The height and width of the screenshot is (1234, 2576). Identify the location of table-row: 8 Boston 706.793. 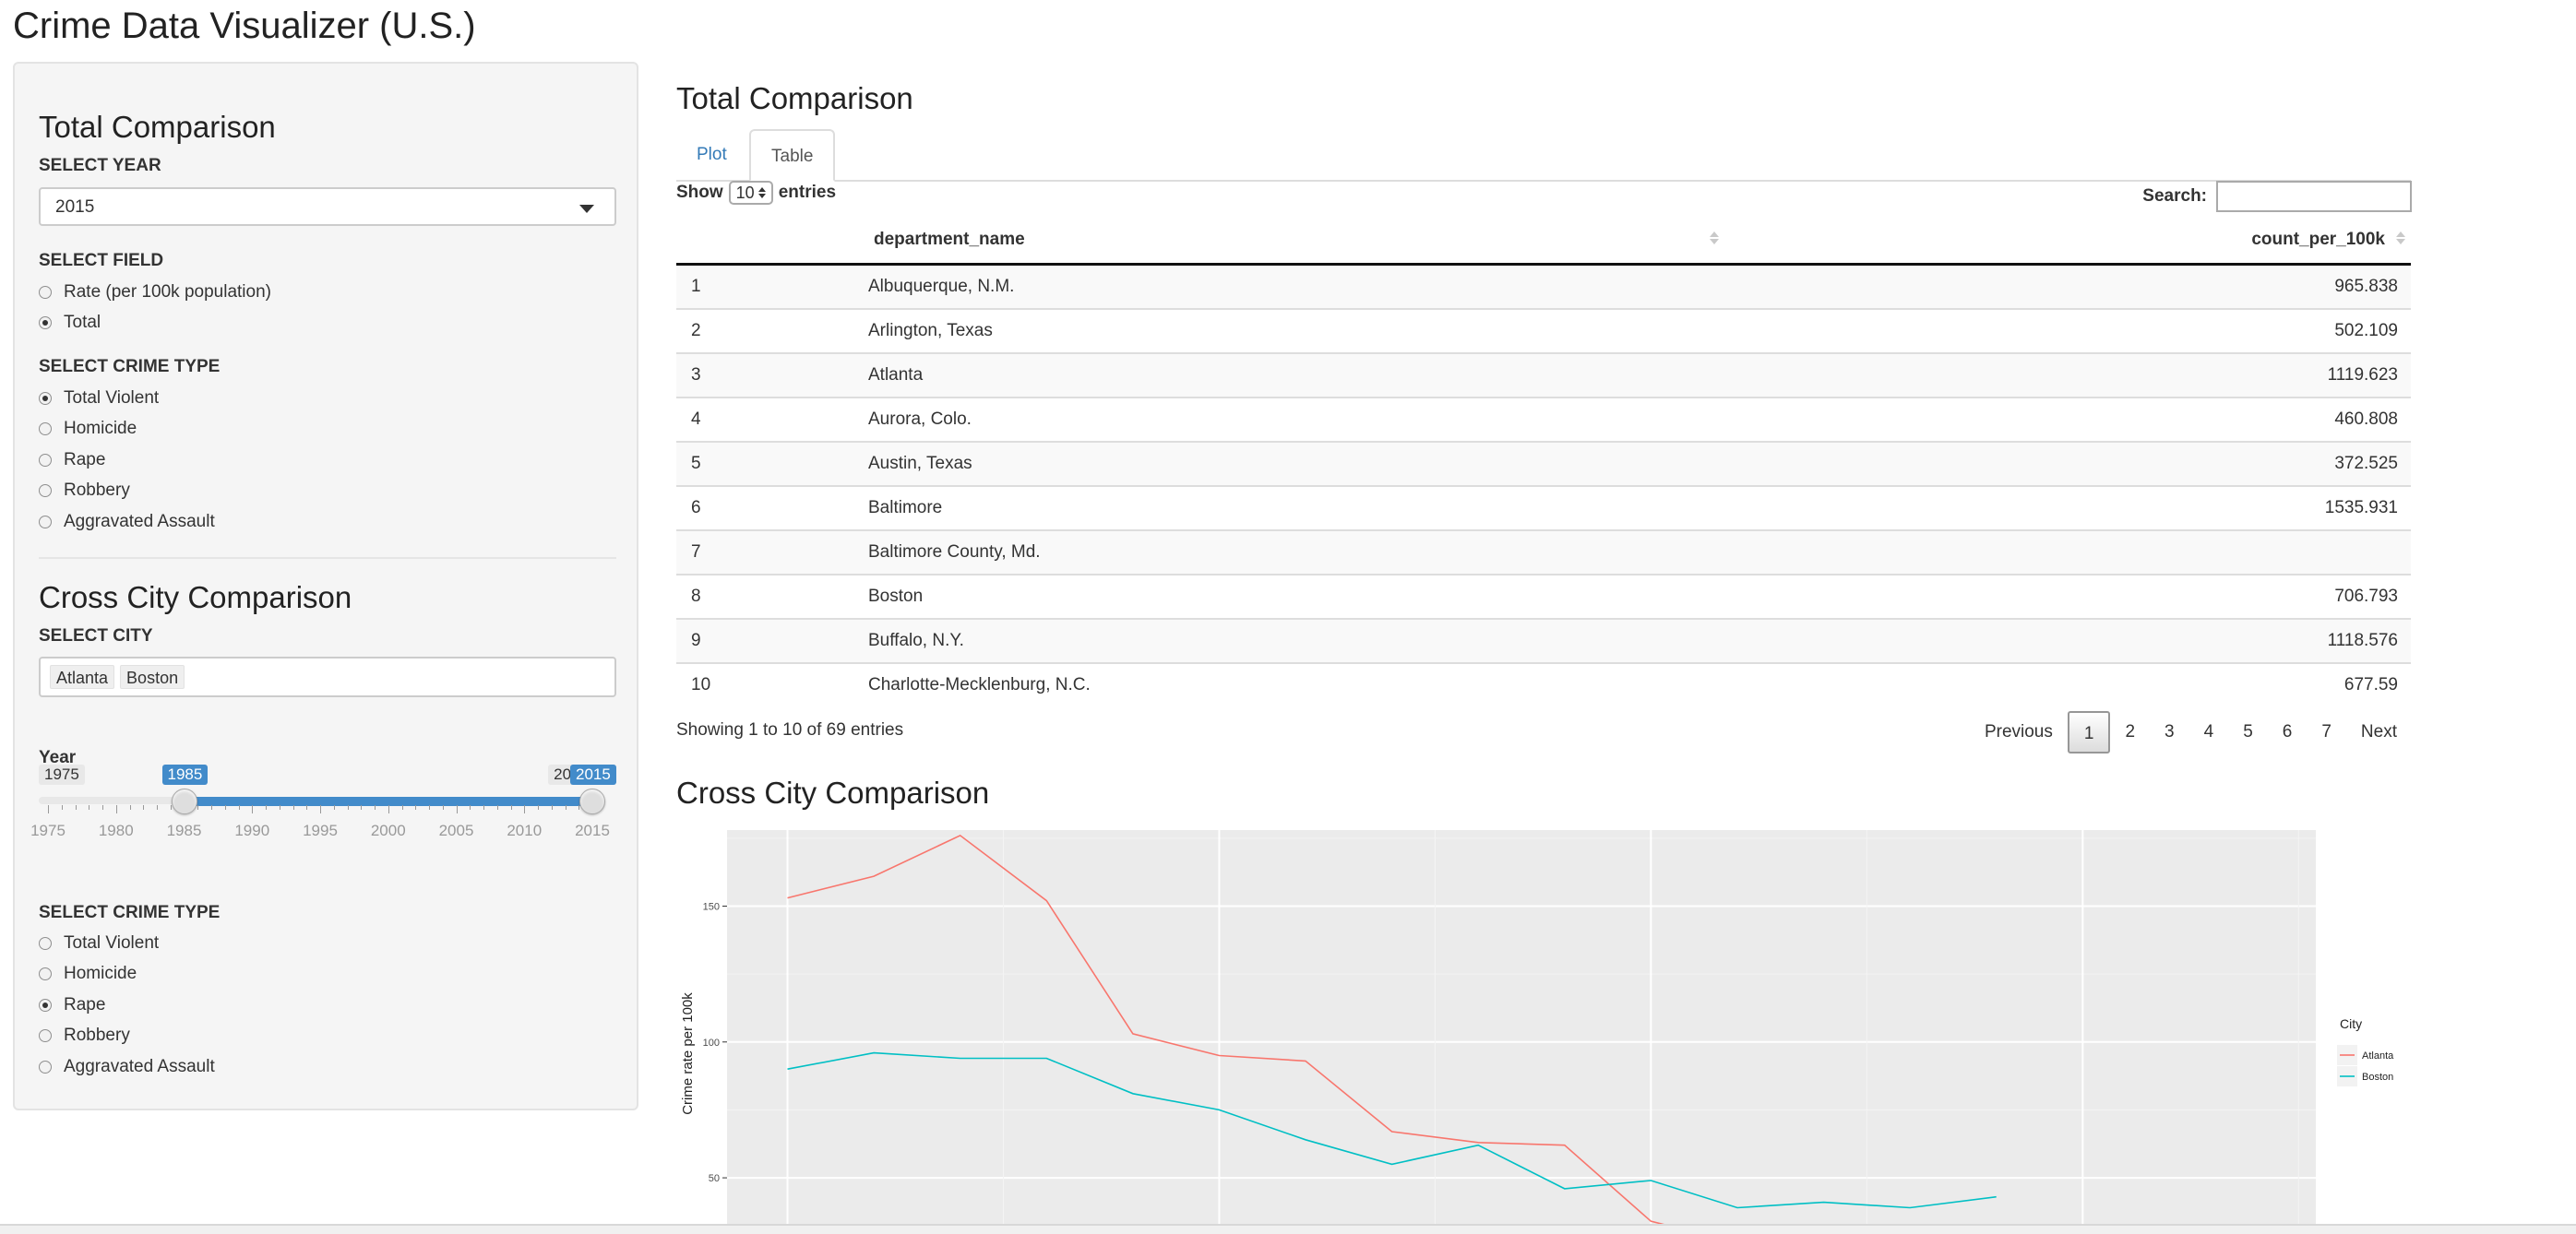
(1543, 597).